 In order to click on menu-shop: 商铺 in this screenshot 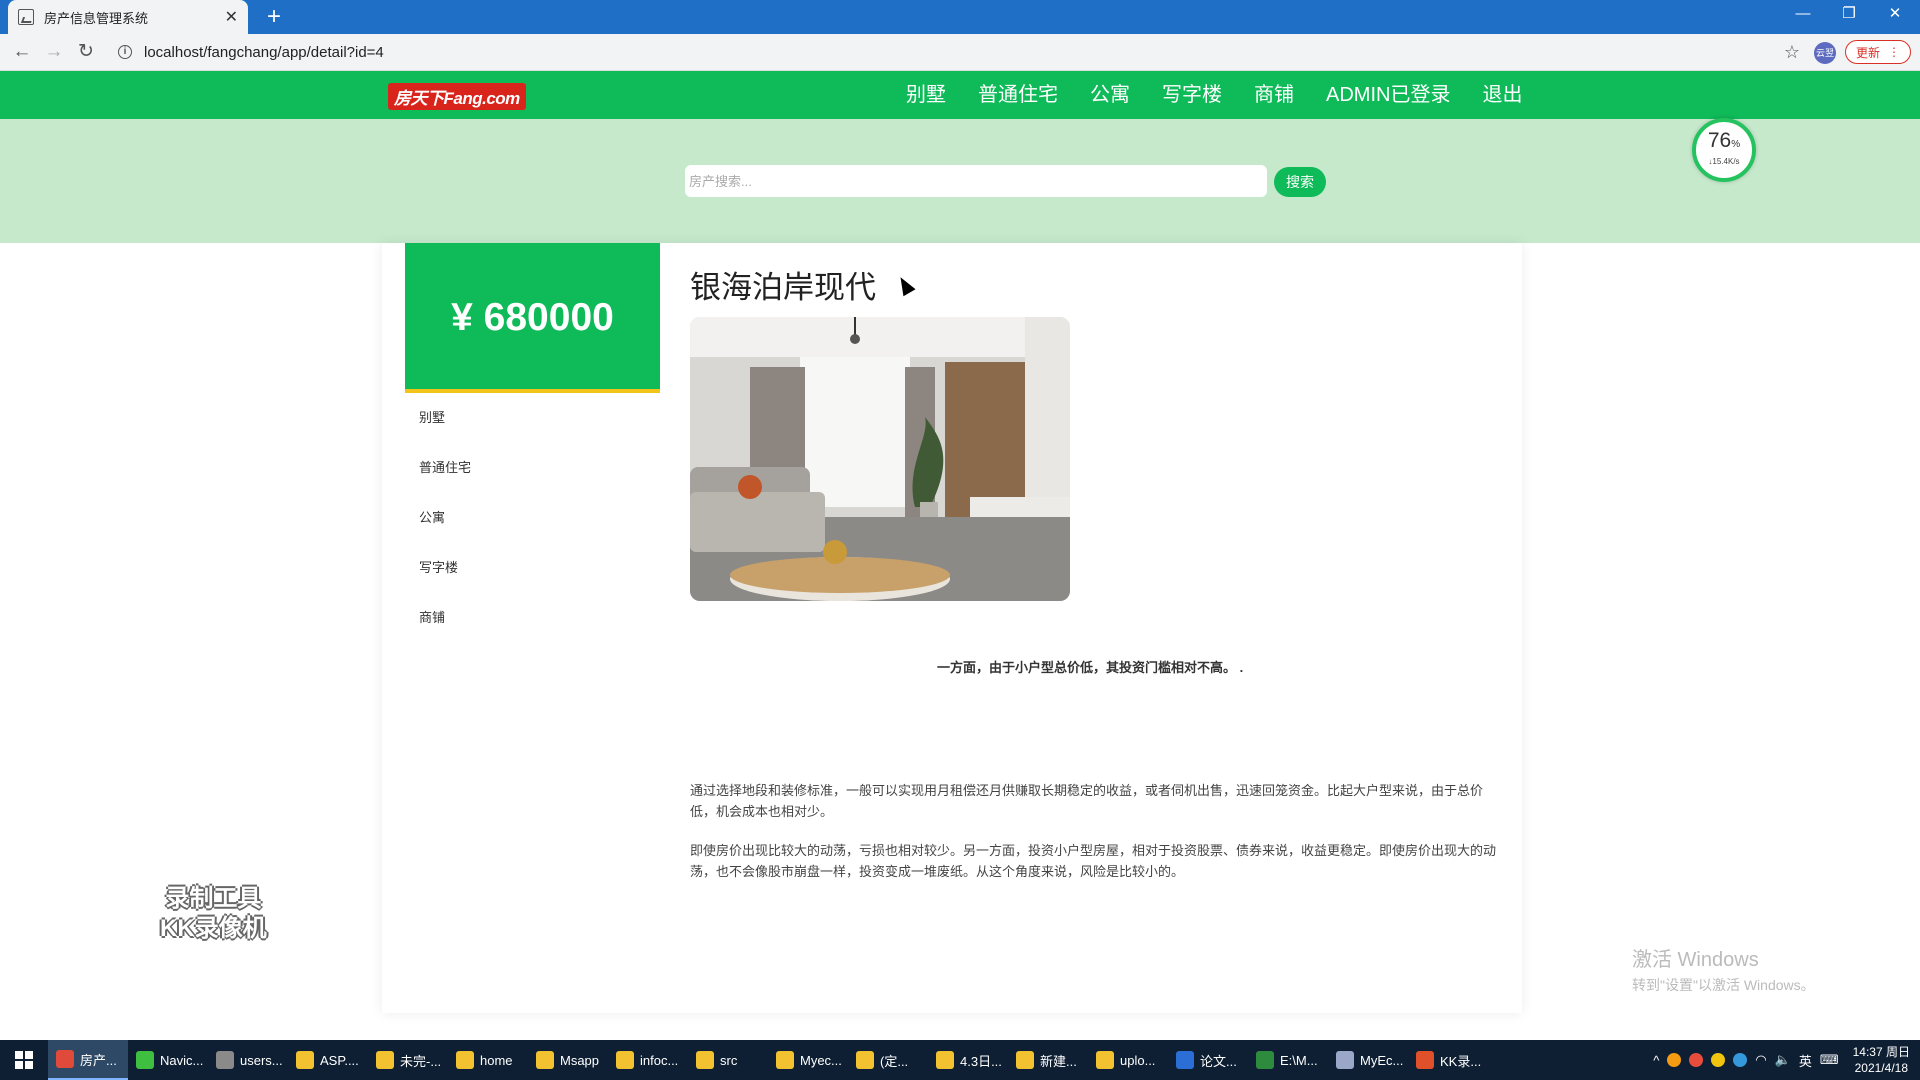, I will do `click(1274, 95)`.